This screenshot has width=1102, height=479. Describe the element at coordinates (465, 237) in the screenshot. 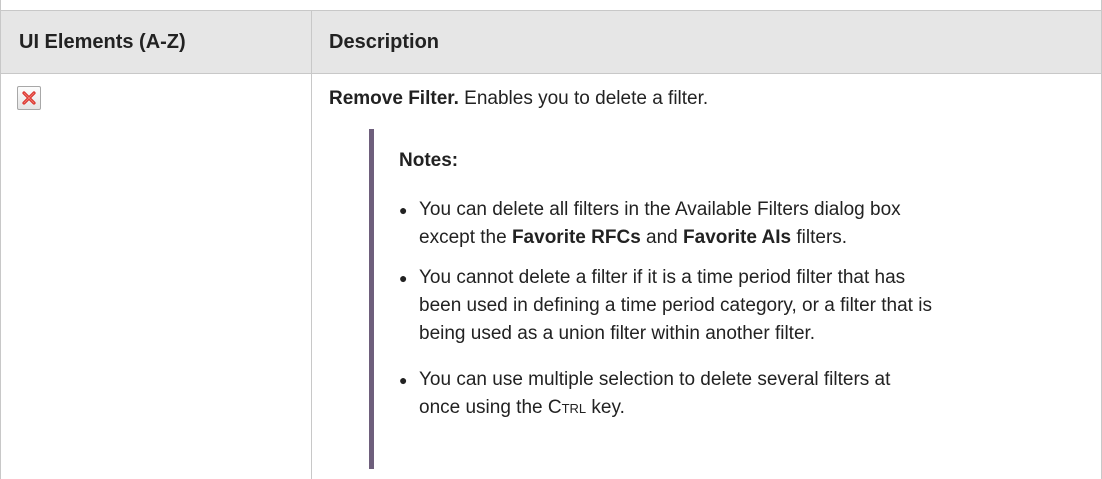

I see `note-segment: except the` at that location.